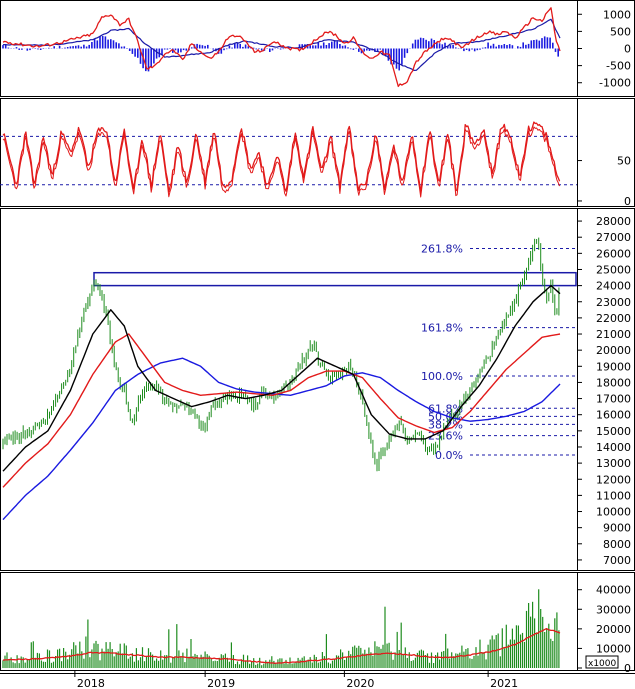  I want to click on price-y-tick-label: 9000, so click(617, 528).